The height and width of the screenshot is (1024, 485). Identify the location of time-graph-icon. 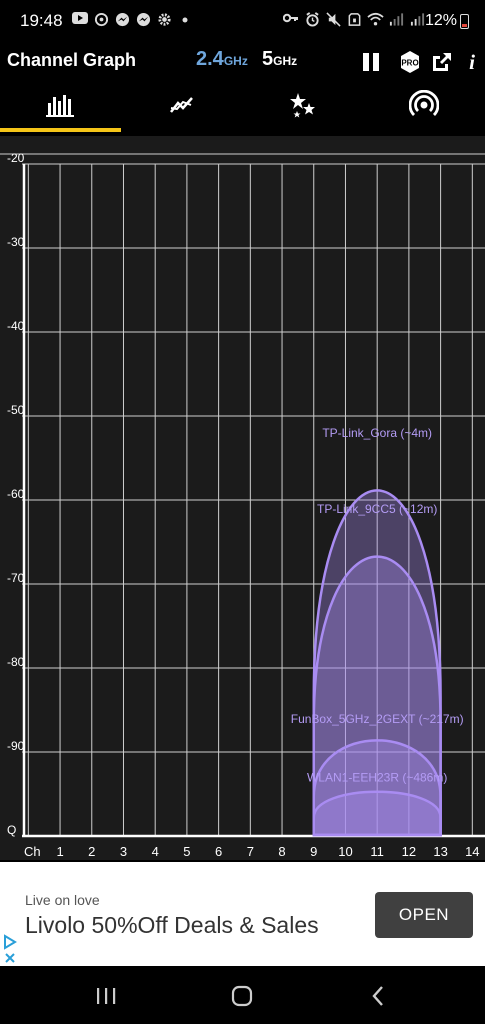
(182, 107).